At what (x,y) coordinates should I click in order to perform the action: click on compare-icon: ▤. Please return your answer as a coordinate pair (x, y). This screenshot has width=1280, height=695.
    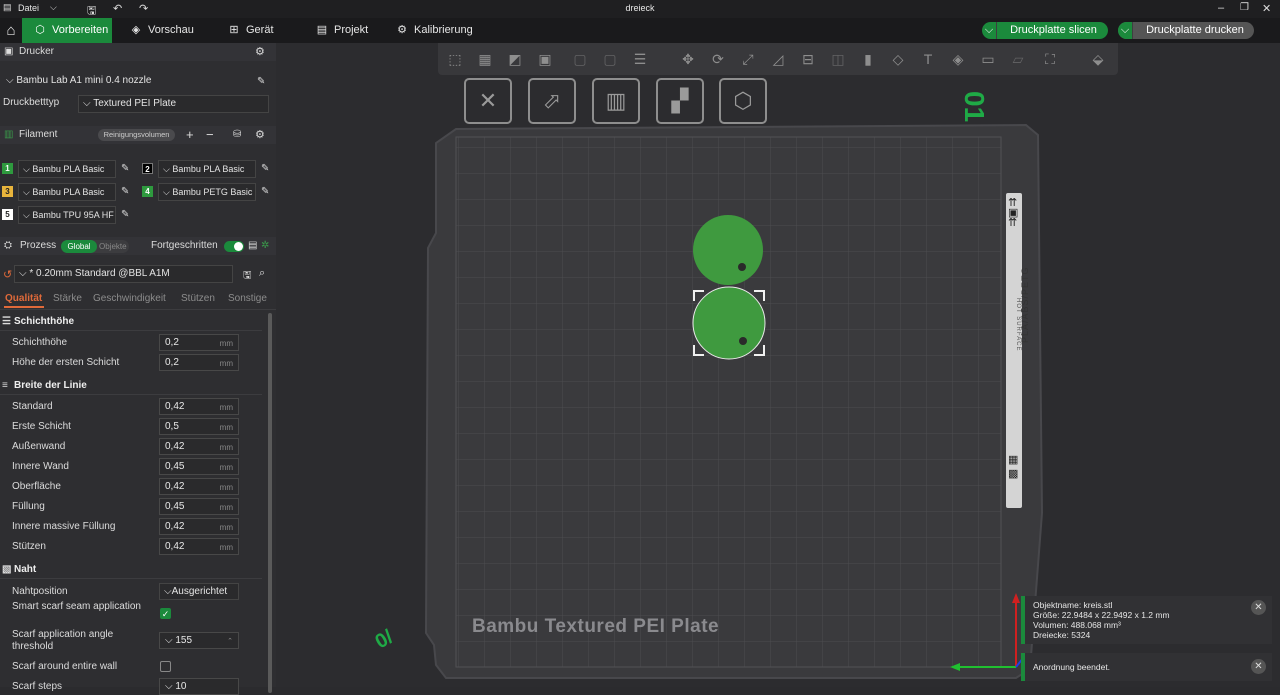
    Looking at the image, I should click on (252, 245).